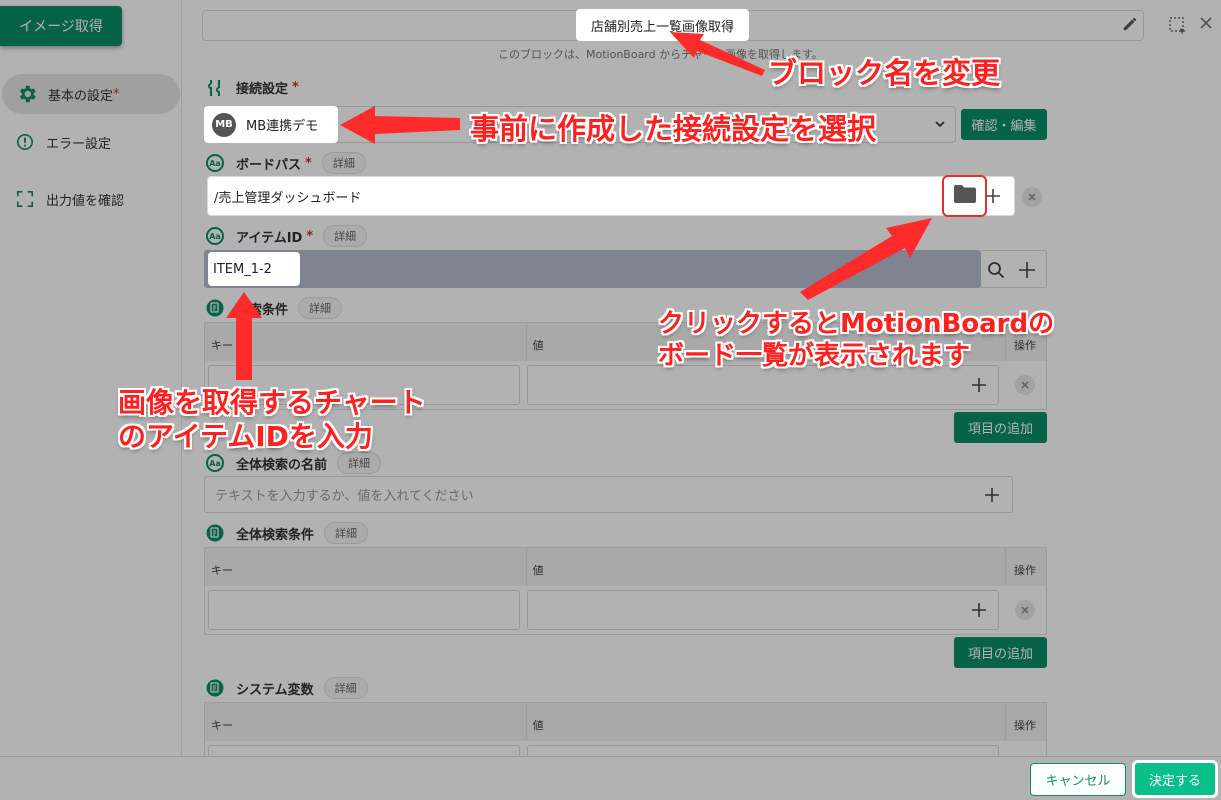 This screenshot has height=800, width=1221. Describe the element at coordinates (269, 165) in the screenshot. I see `board-path-label-text: ボードパス` at that location.